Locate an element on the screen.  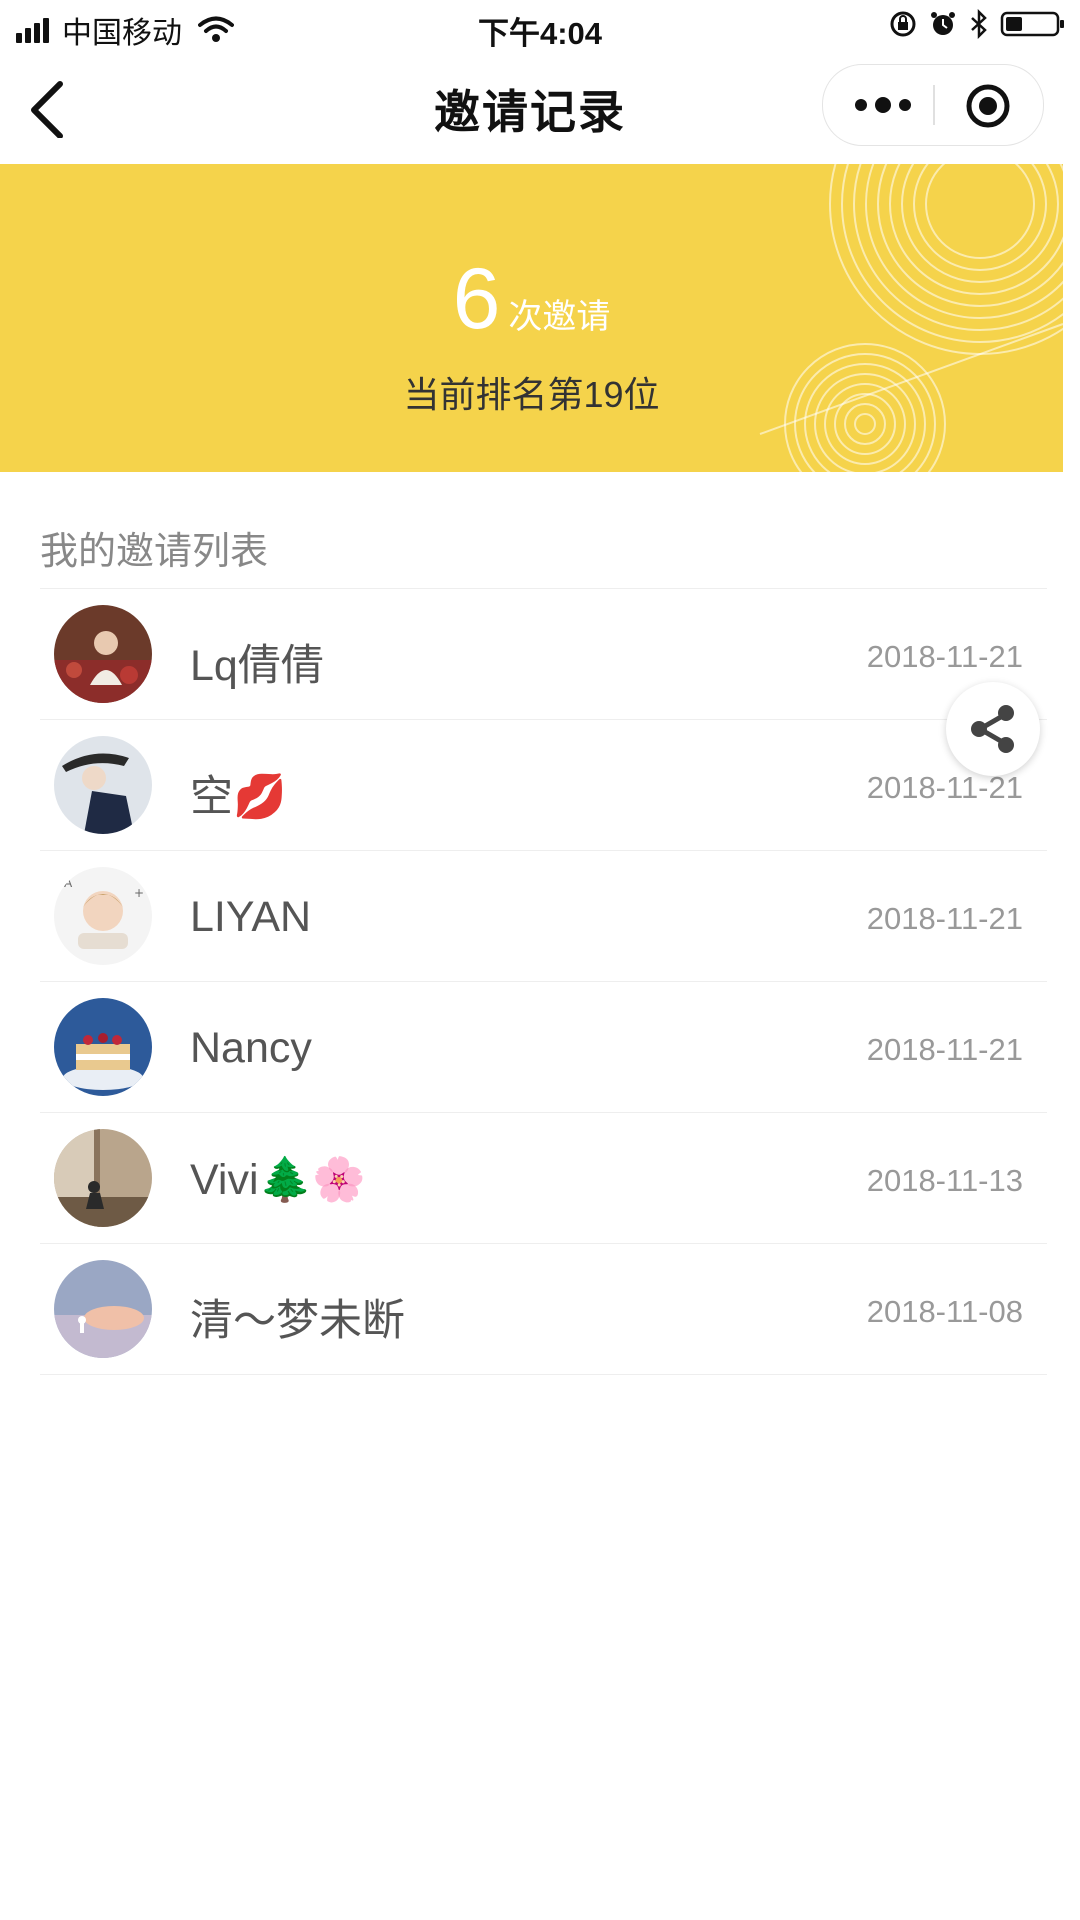
battery-icon is located at coordinates (1032, 24).